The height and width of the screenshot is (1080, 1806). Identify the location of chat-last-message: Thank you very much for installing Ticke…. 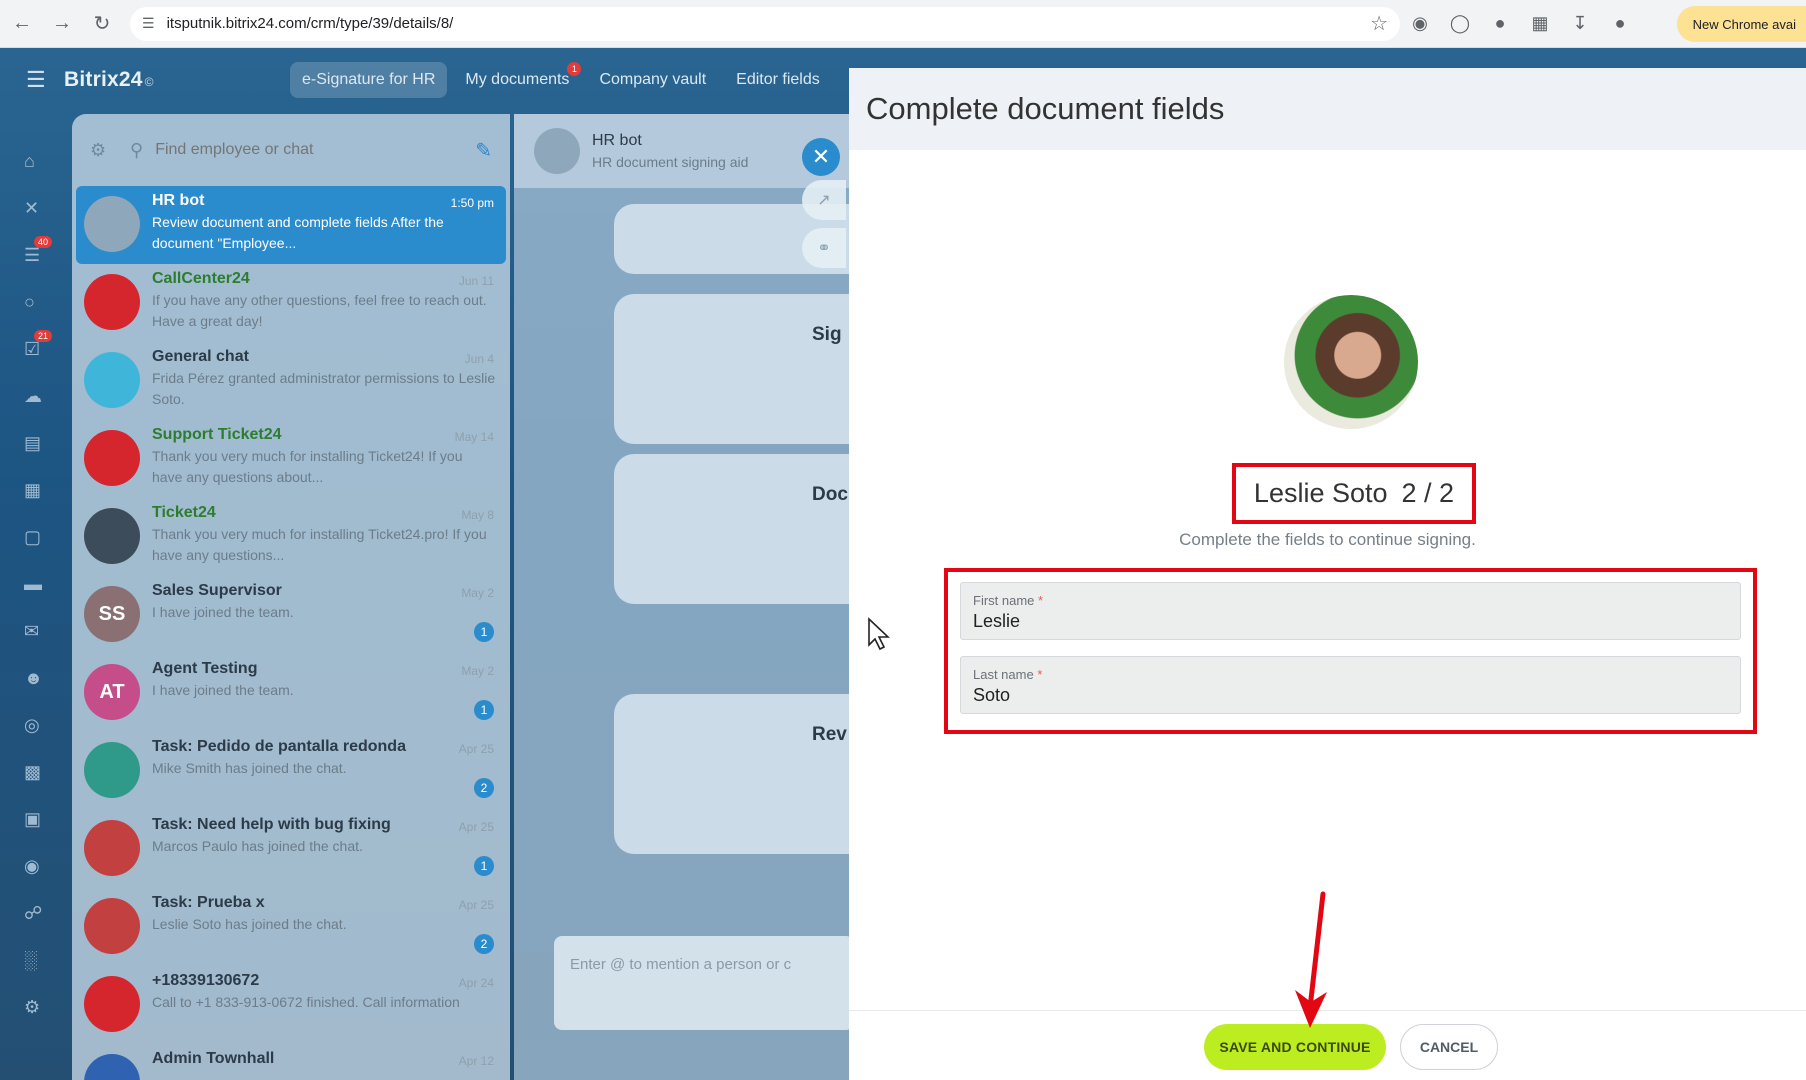
(307, 466).